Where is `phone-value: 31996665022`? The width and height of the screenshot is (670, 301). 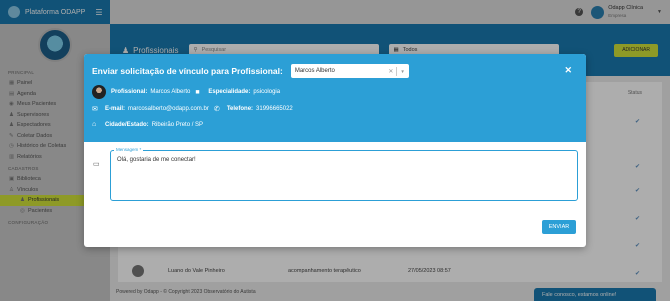
phone-value: 31996665022 is located at coordinates (274, 109).